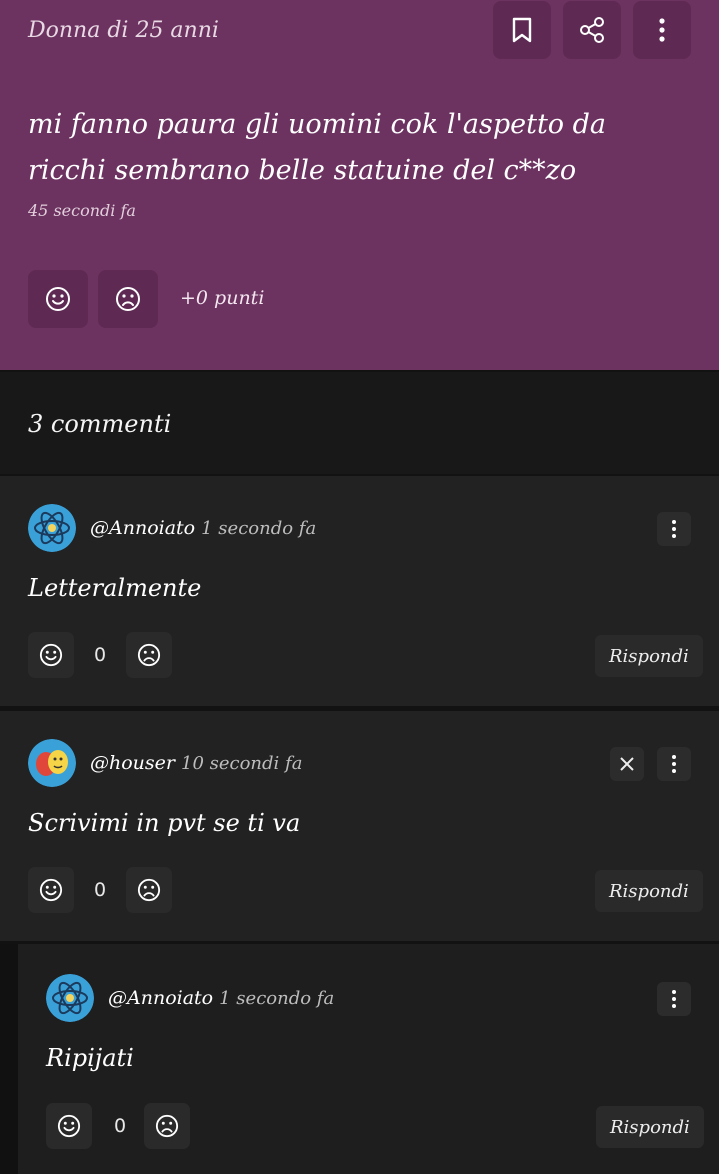 The width and height of the screenshot is (719, 1174). What do you see at coordinates (90, 1058) in the screenshot?
I see `comment-text: Ripijati` at bounding box center [90, 1058].